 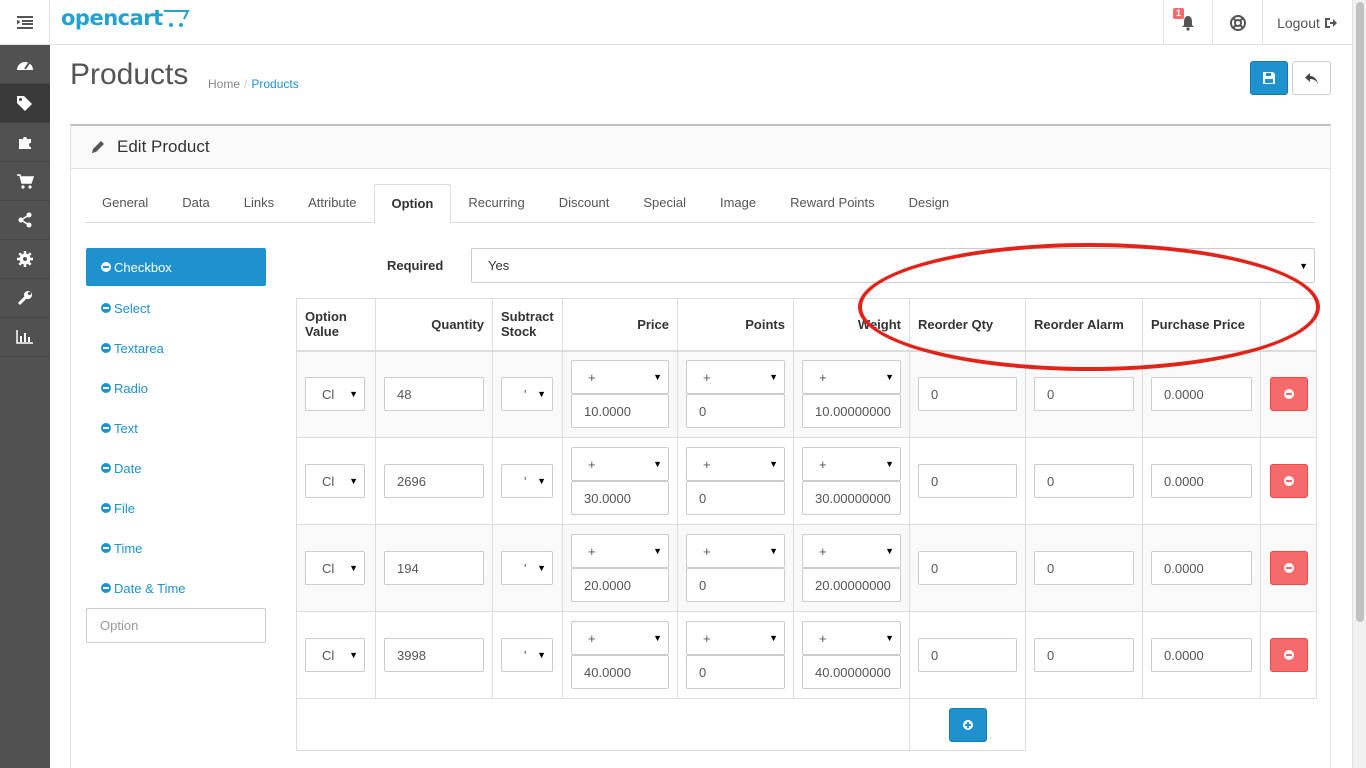 What do you see at coordinates (25, 220) in the screenshot?
I see `sidebar-item-marketing` at bounding box center [25, 220].